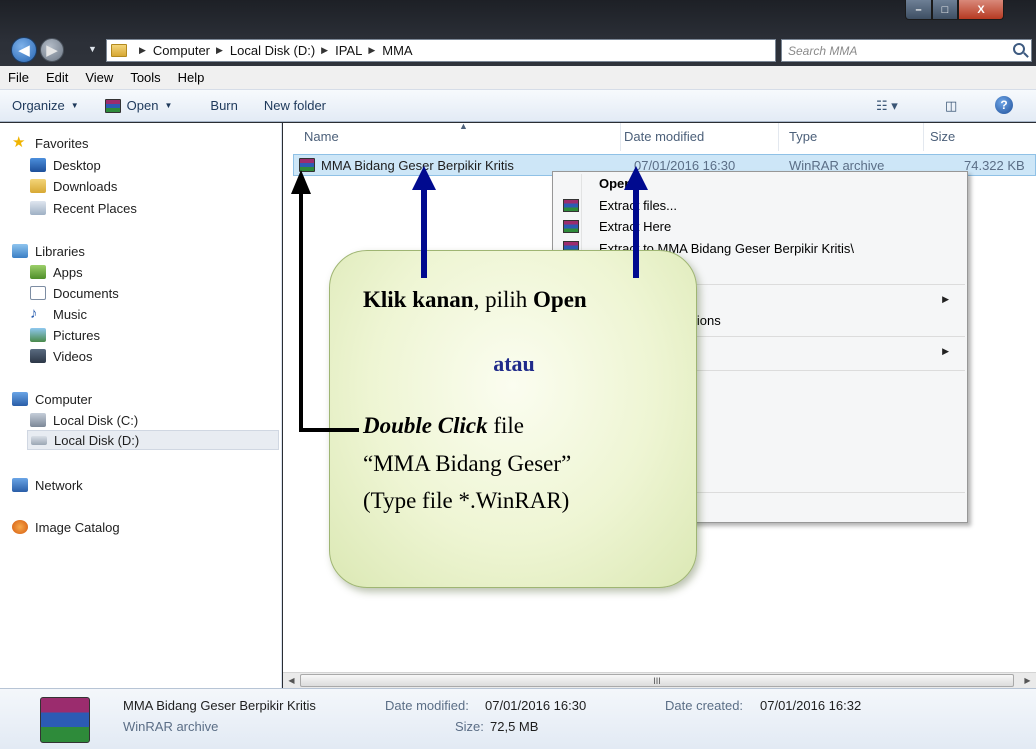  What do you see at coordinates (34, 313) in the screenshot?
I see `music-icon: ♪` at bounding box center [34, 313].